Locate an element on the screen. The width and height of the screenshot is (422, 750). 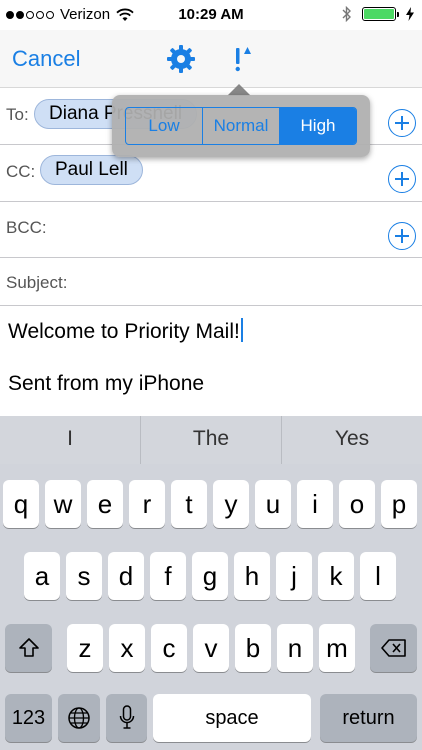
suggestion-item: The is located at coordinates (211, 440).